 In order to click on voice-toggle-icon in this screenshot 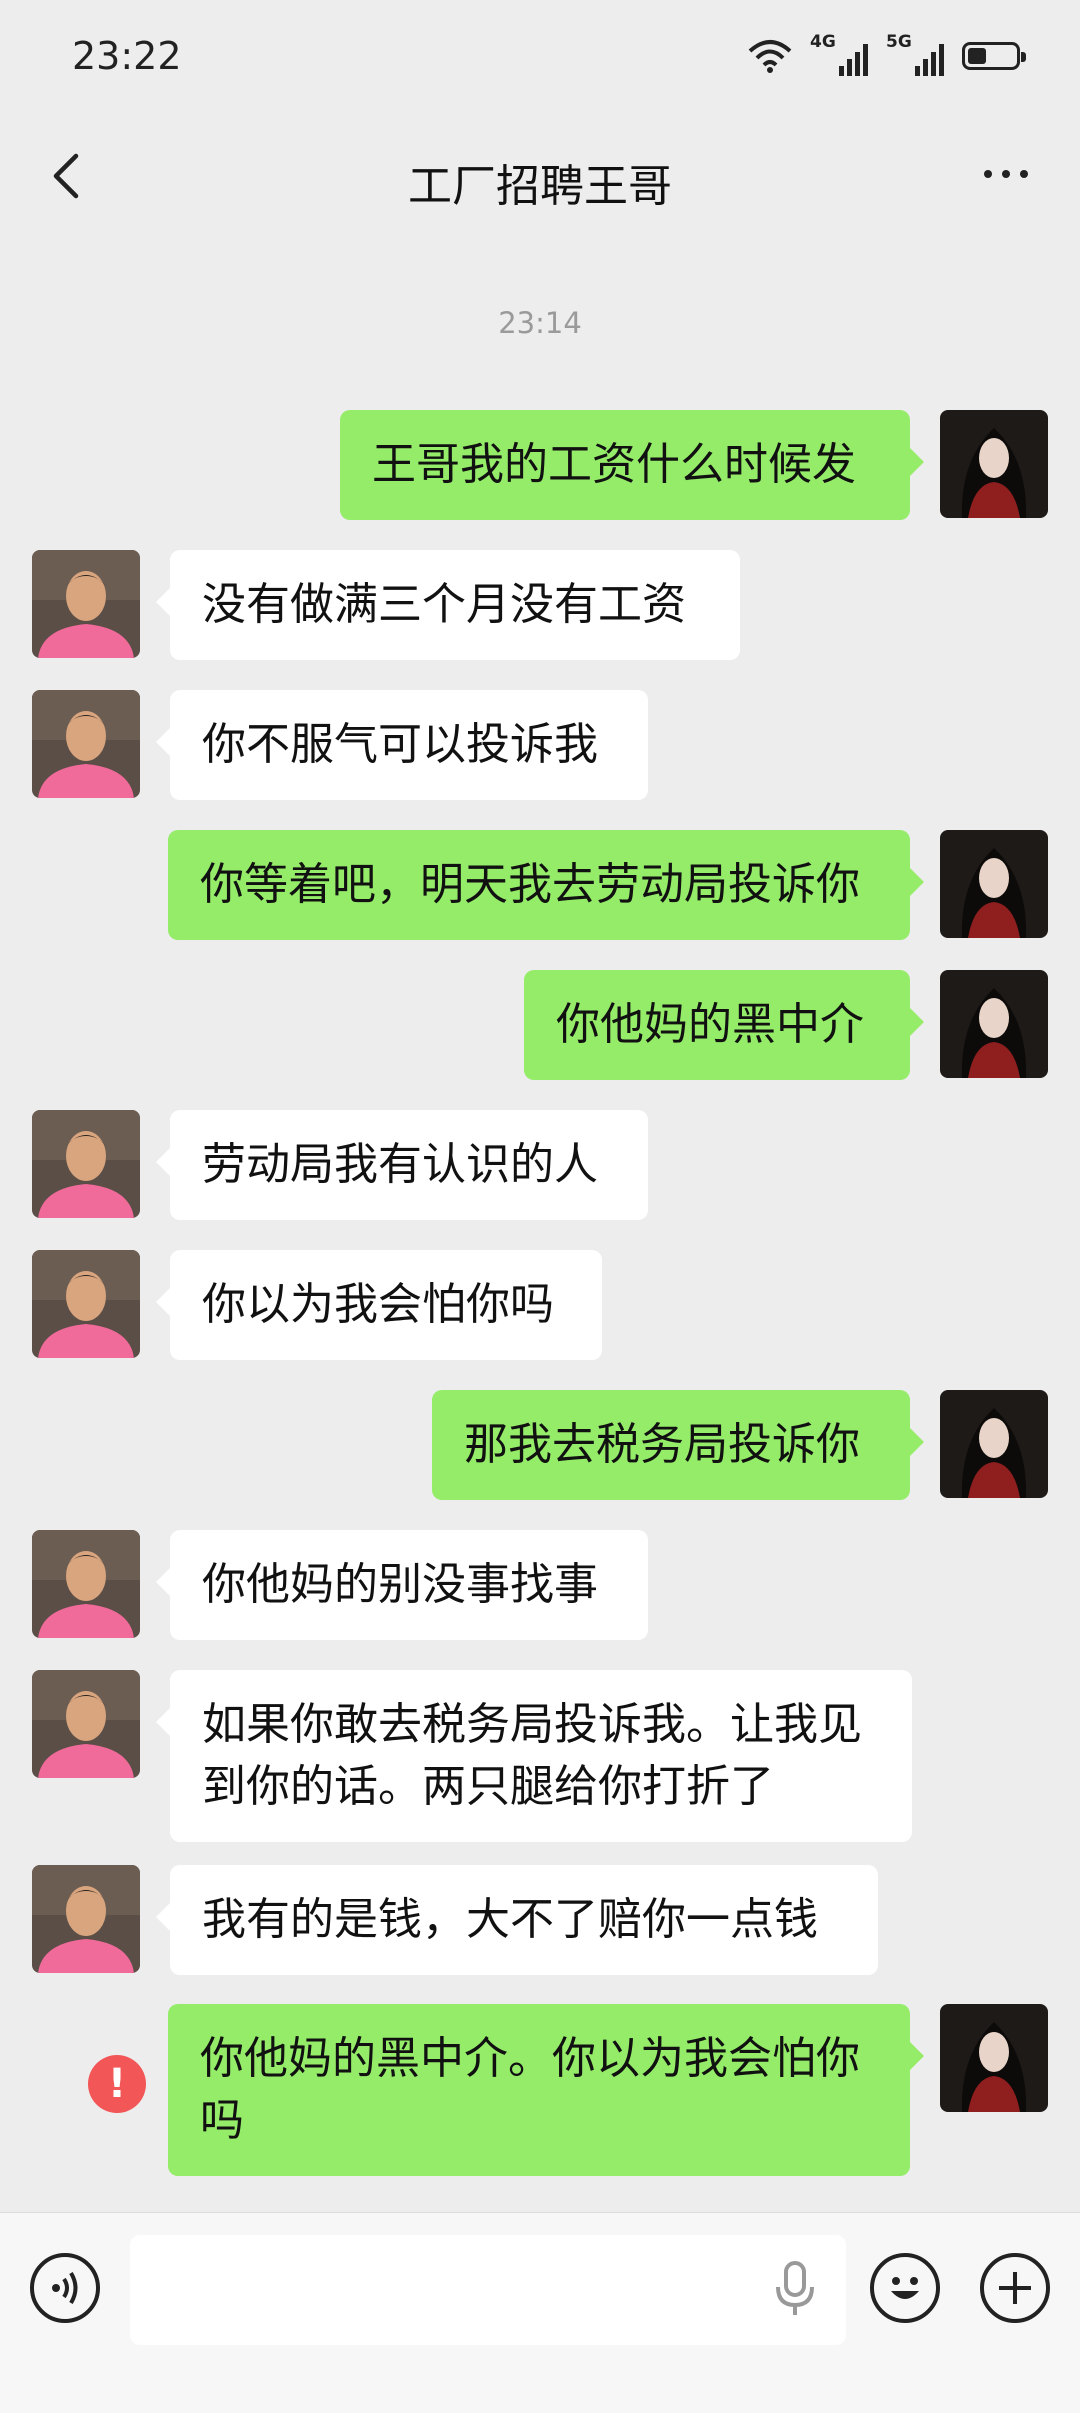, I will do `click(65, 2288)`.